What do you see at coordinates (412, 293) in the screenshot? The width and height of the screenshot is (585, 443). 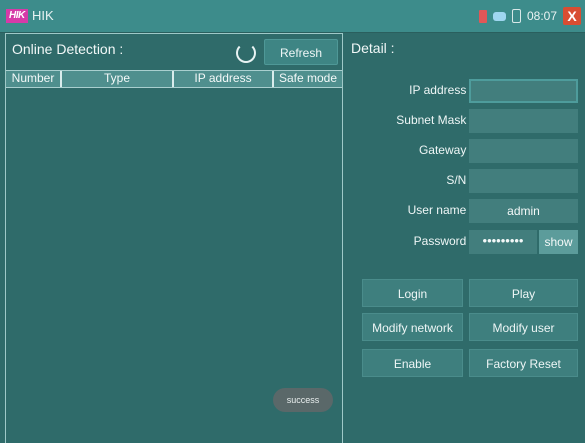 I see `login-button: Login` at bounding box center [412, 293].